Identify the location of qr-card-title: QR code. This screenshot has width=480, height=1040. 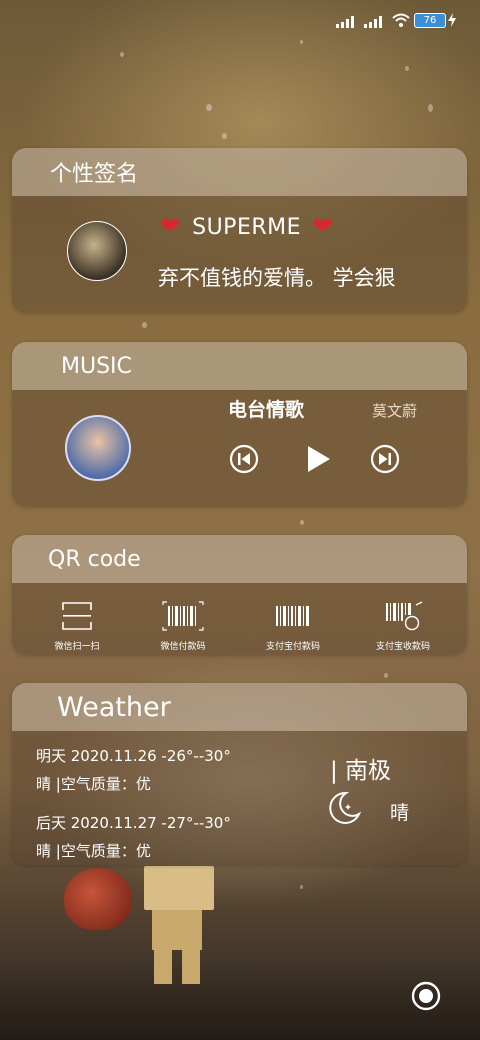
(94, 559).